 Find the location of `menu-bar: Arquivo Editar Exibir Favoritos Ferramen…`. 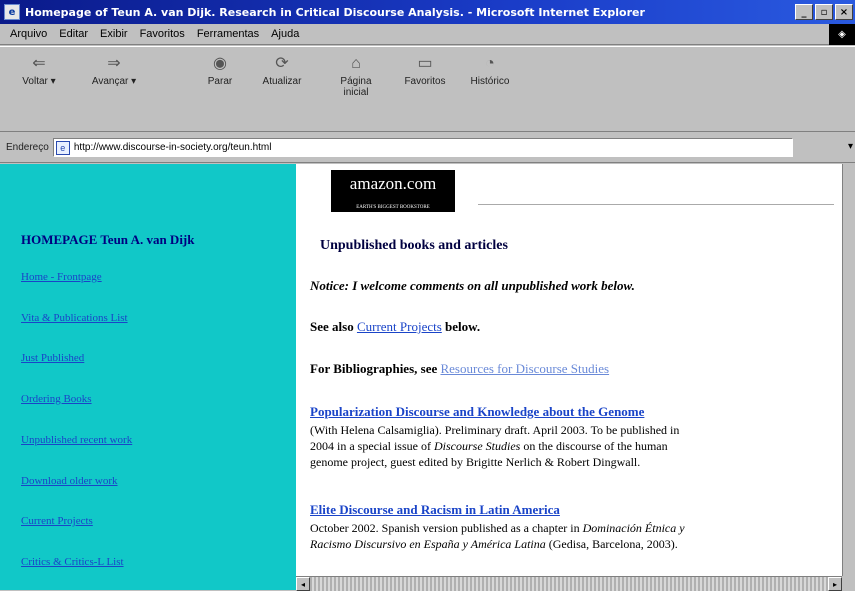

menu-bar: Arquivo Editar Exibir Favoritos Ferramen… is located at coordinates (427, 34).